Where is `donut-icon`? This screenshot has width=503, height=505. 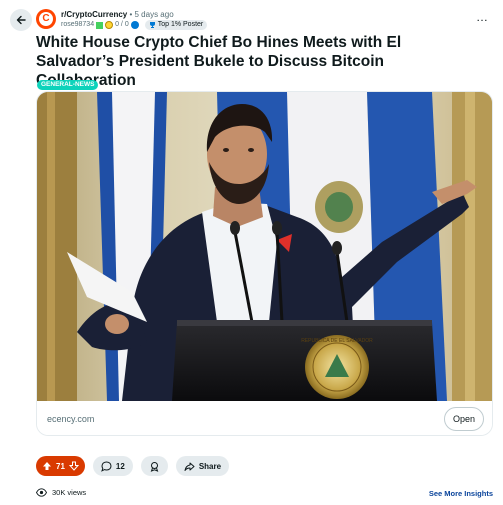 donut-icon is located at coordinates (109, 25).